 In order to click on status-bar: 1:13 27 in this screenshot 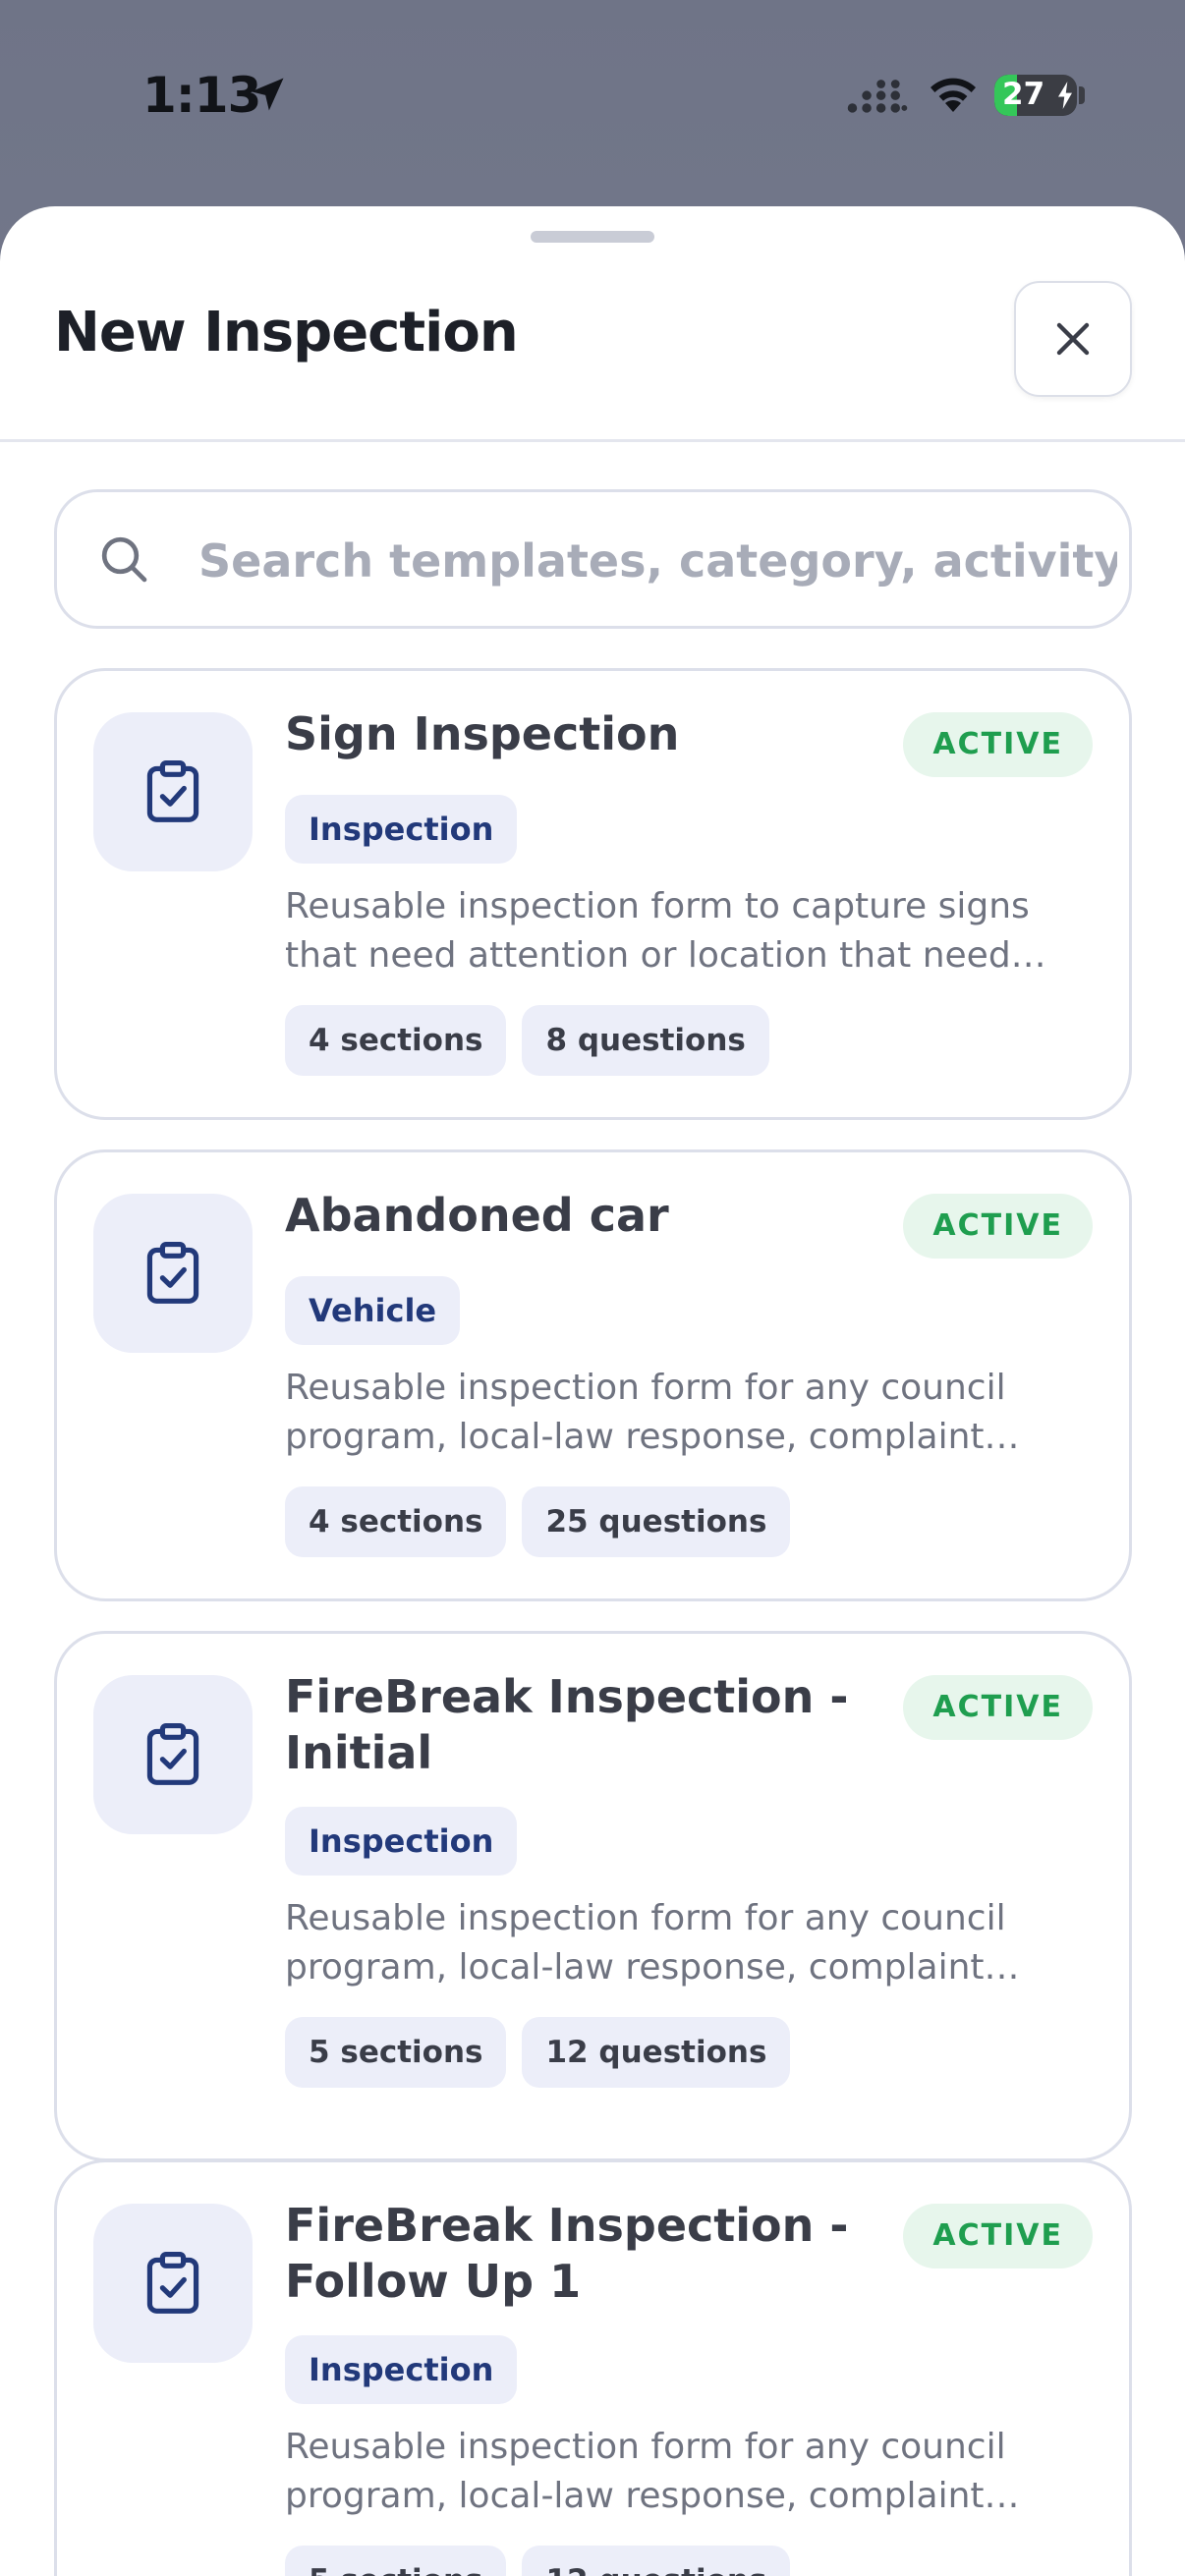, I will do `click(592, 98)`.